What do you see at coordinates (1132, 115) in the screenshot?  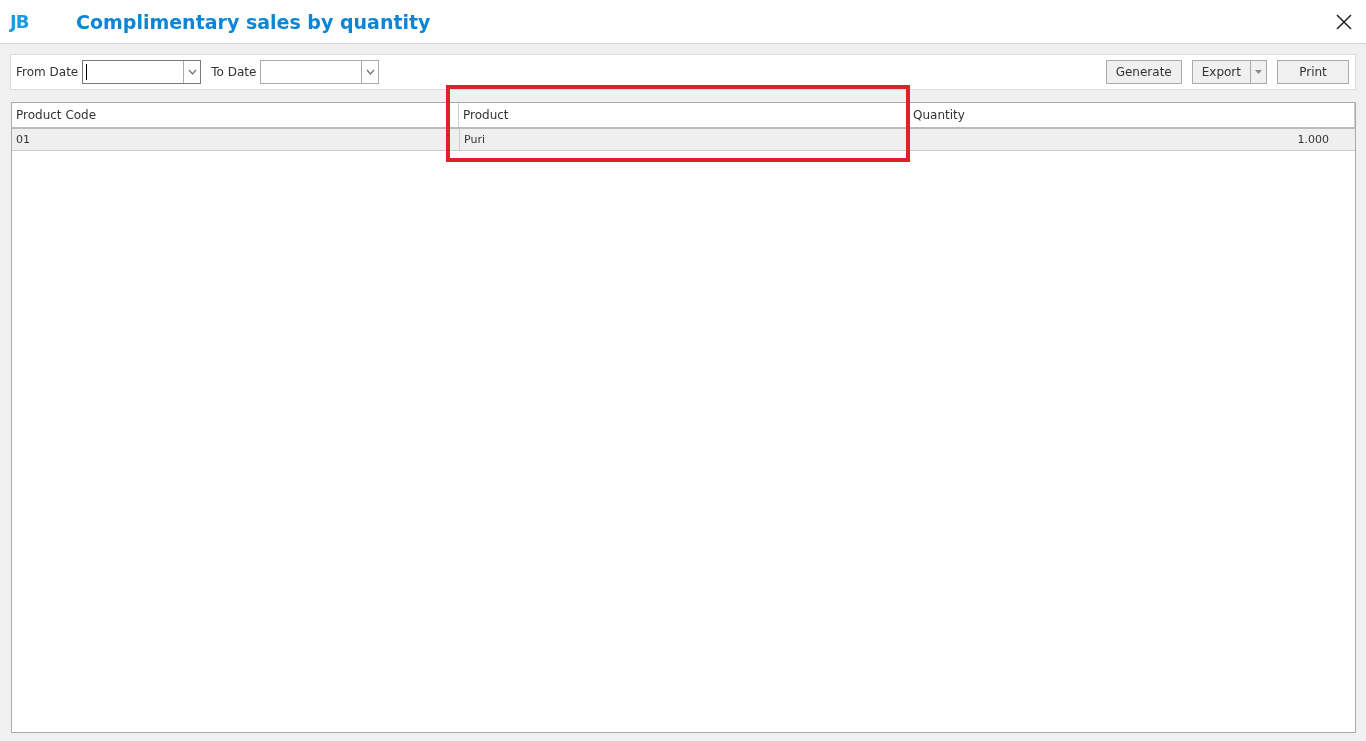 I see `column-header: Quantity` at bounding box center [1132, 115].